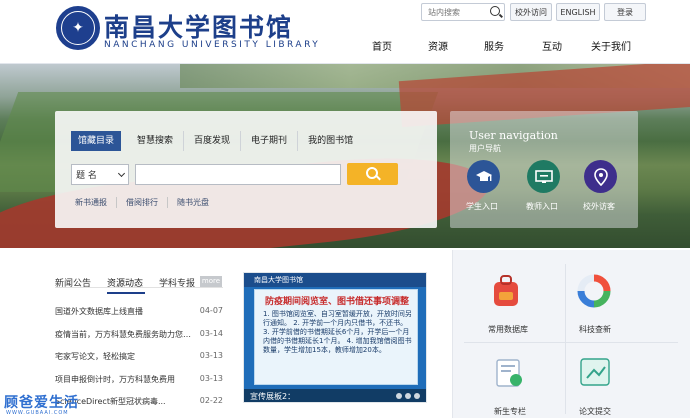 The height and width of the screenshot is (418, 690). What do you see at coordinates (211, 310) in the screenshot?
I see `news-date: 04-07` at bounding box center [211, 310].